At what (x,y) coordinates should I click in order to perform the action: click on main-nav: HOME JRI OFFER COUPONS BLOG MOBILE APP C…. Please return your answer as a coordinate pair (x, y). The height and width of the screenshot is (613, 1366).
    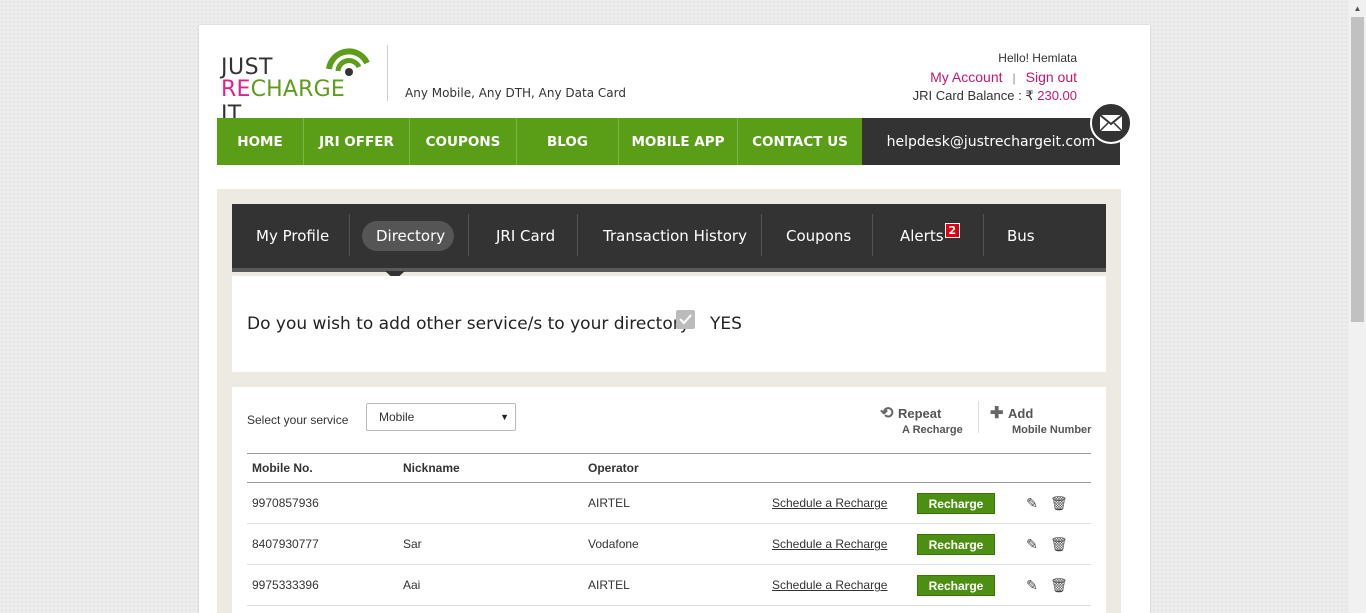
    Looking at the image, I should click on (539, 141).